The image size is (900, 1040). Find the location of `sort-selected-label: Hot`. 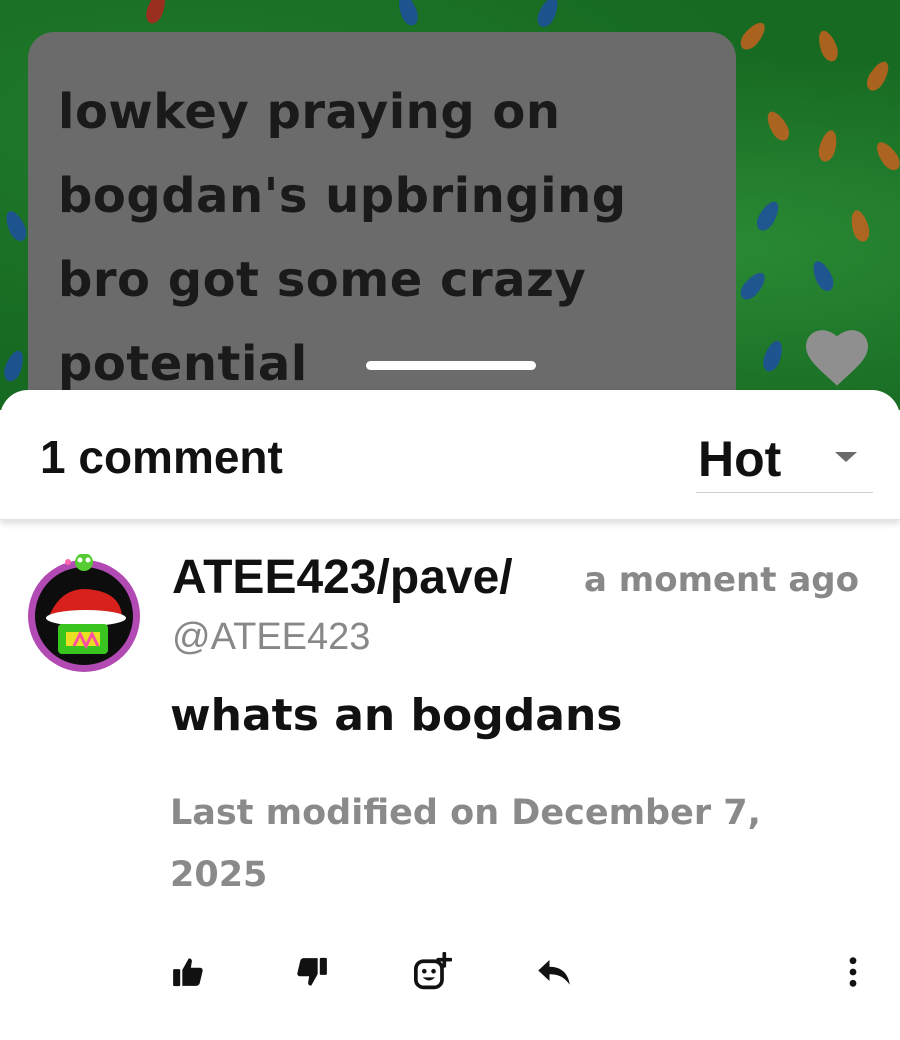

sort-selected-label: Hot is located at coordinates (740, 459).